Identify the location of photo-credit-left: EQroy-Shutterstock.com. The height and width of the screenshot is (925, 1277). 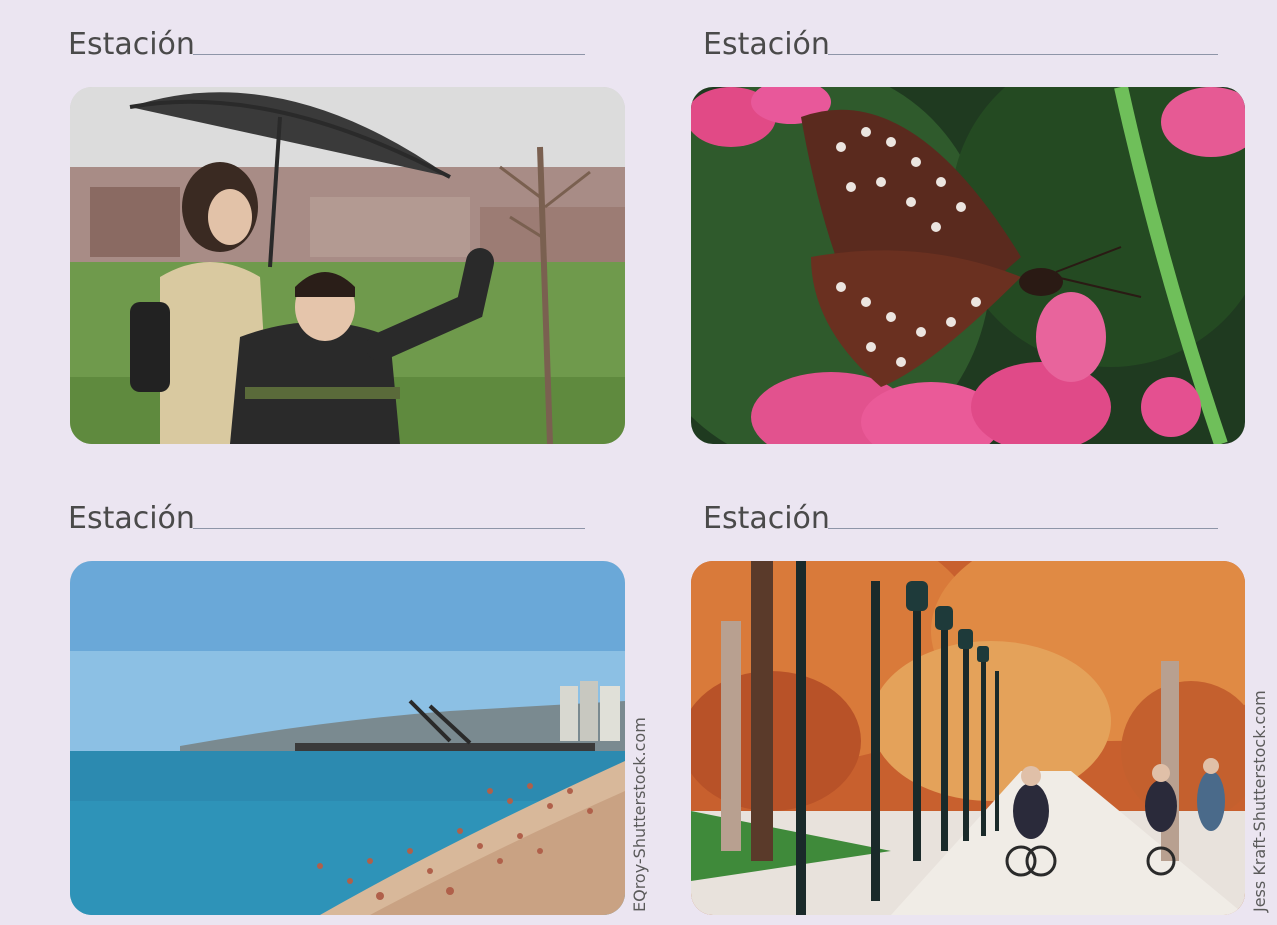
(639, 814).